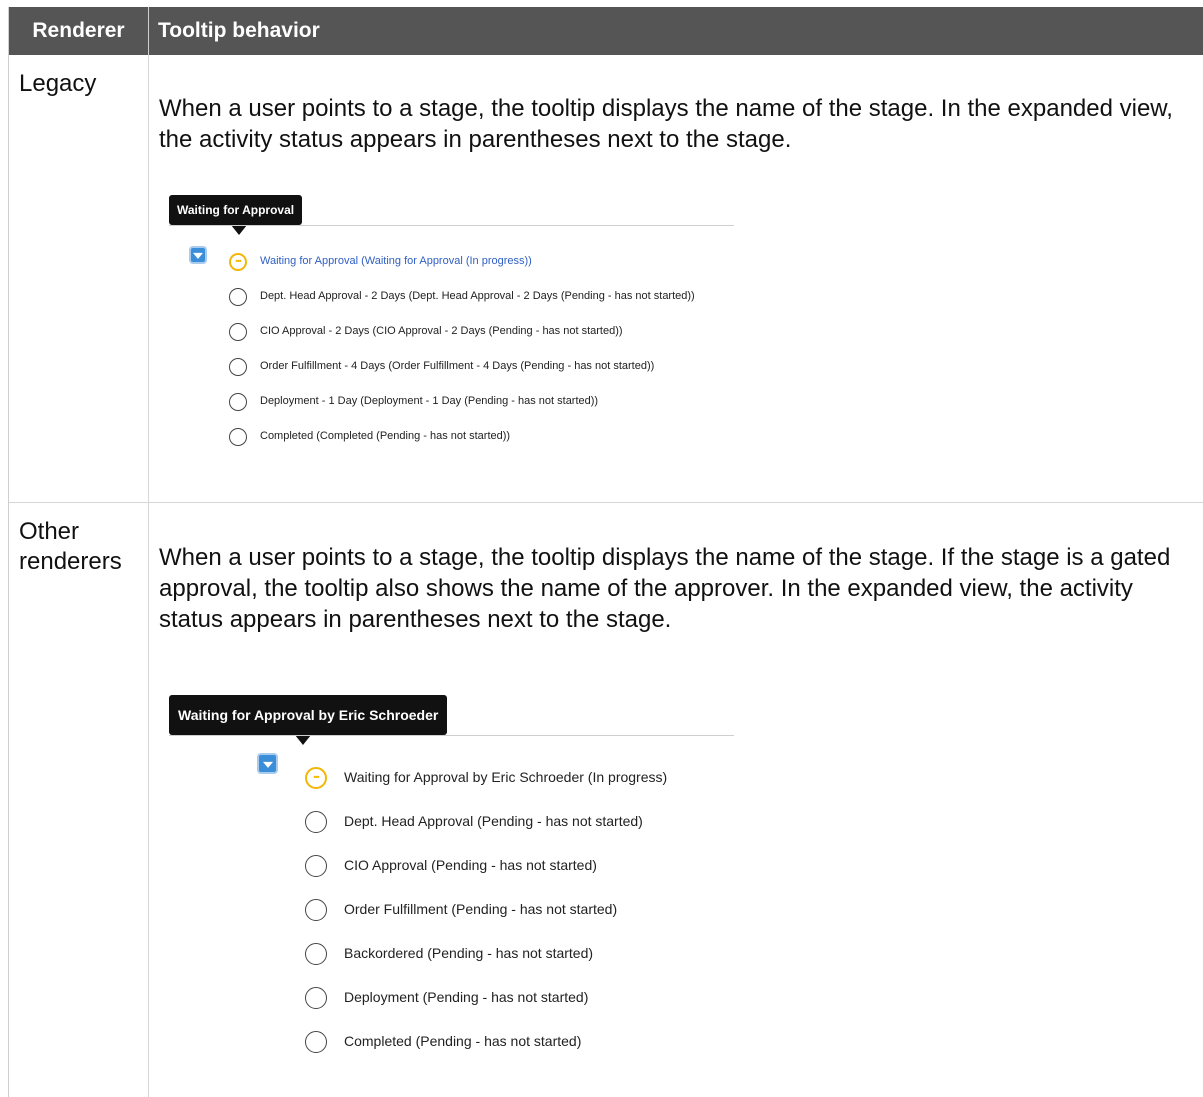  Describe the element at coordinates (78, 30) in the screenshot. I see `header-renderer: Renderer` at that location.